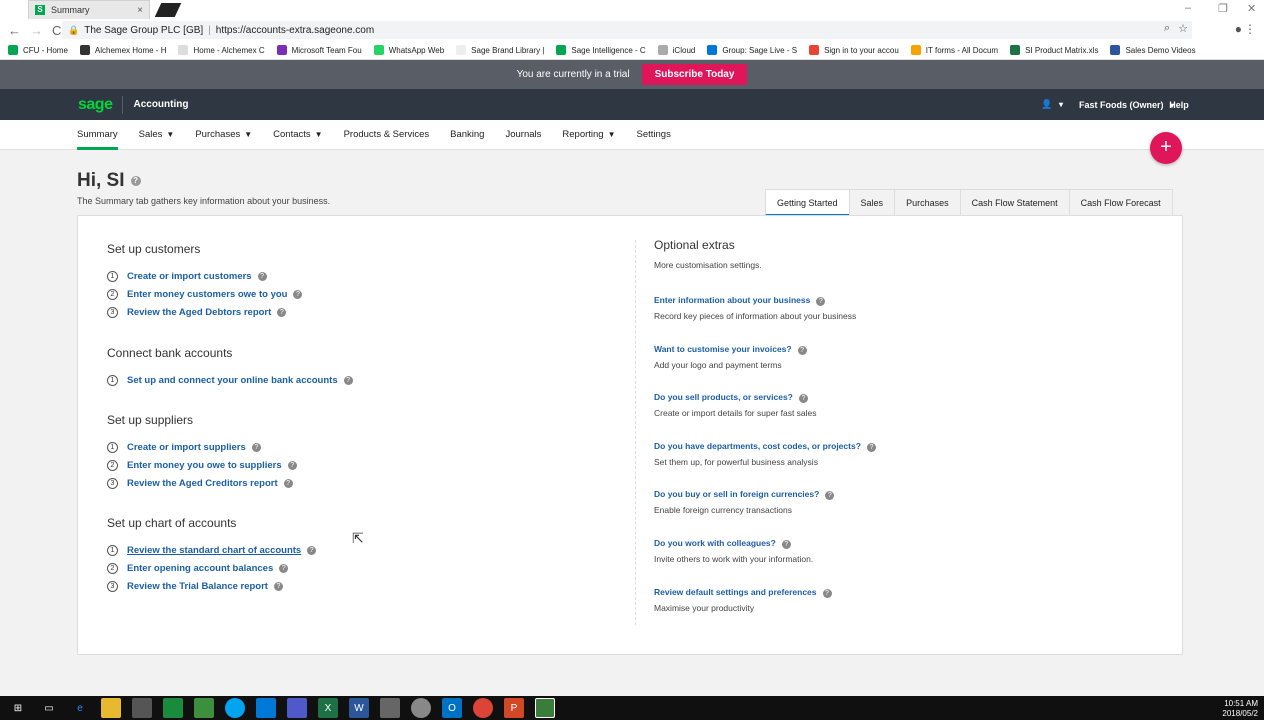 The height and width of the screenshot is (720, 1264). Describe the element at coordinates (752, 50) in the screenshot. I see `bookmark-item: Group: Sage Live - S` at that location.